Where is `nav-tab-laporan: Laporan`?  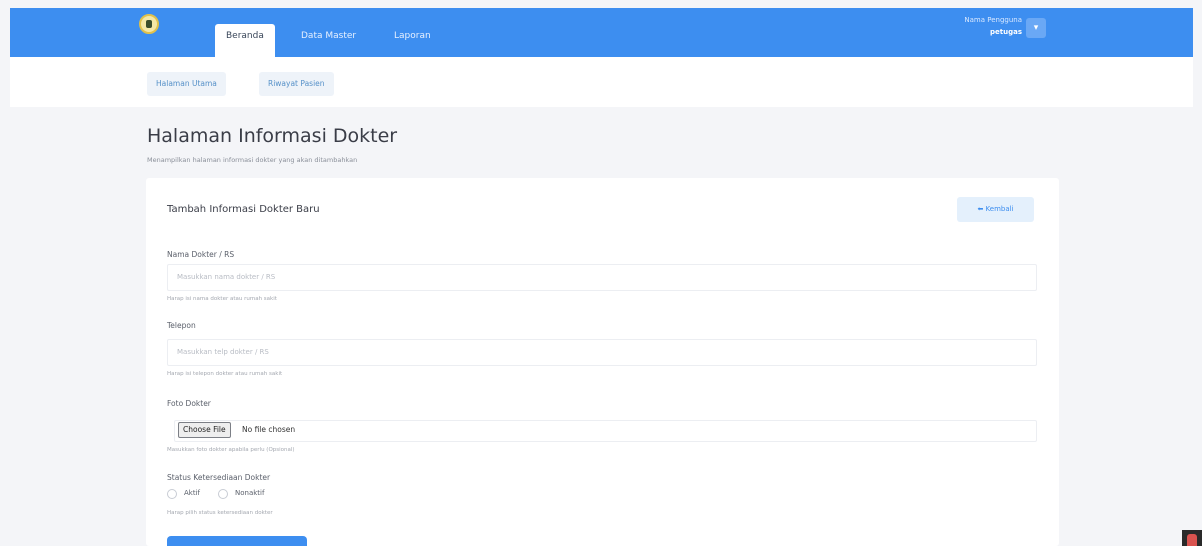
nav-tab-laporan: Laporan is located at coordinates (412, 36).